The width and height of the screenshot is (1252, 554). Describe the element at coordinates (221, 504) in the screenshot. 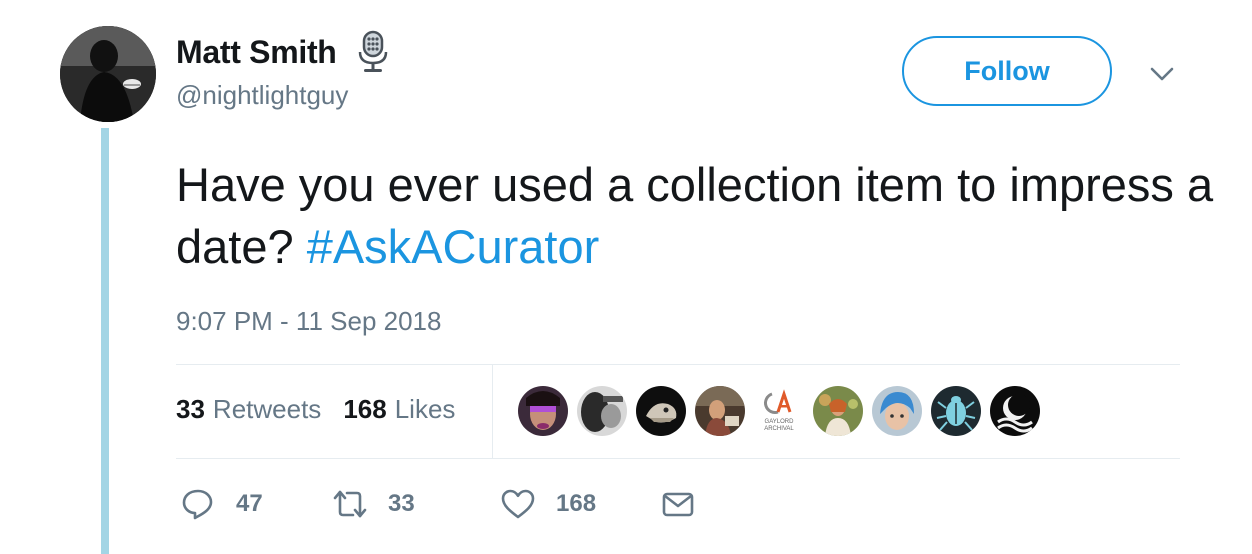

I see `reply-action: 47` at that location.